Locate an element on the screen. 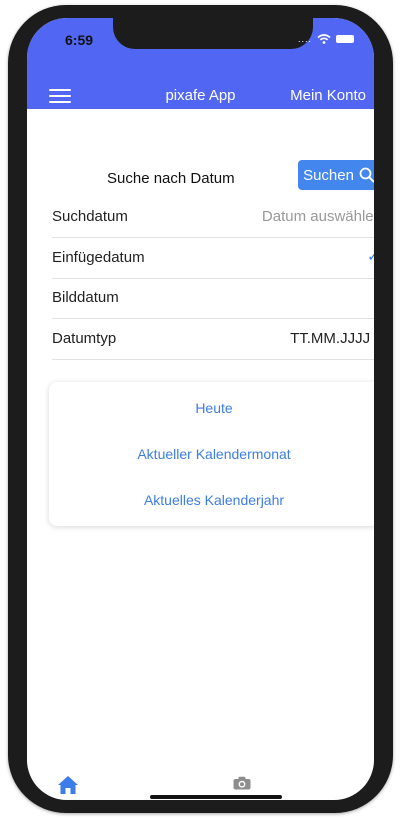 The image size is (401, 819). camera-icon is located at coordinates (242, 783).